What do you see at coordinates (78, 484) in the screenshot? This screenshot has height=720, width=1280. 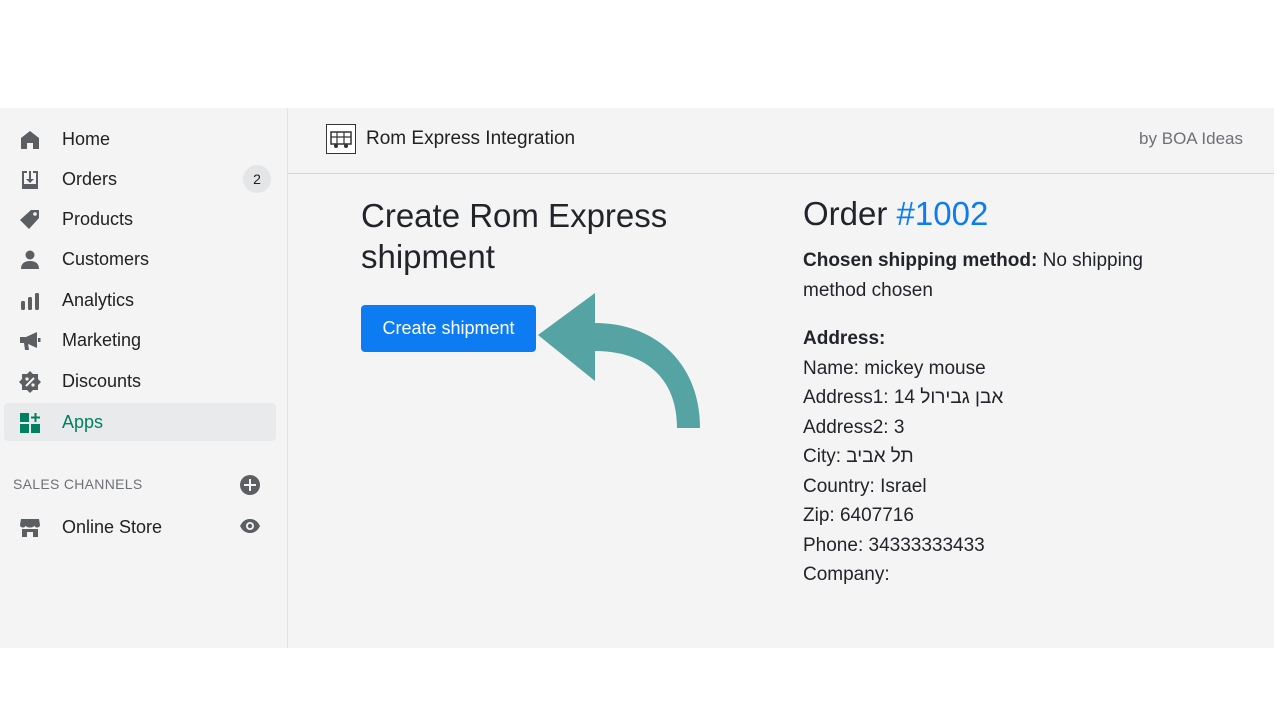 I see `sales-channels-title: SALES CHANNELS` at bounding box center [78, 484].